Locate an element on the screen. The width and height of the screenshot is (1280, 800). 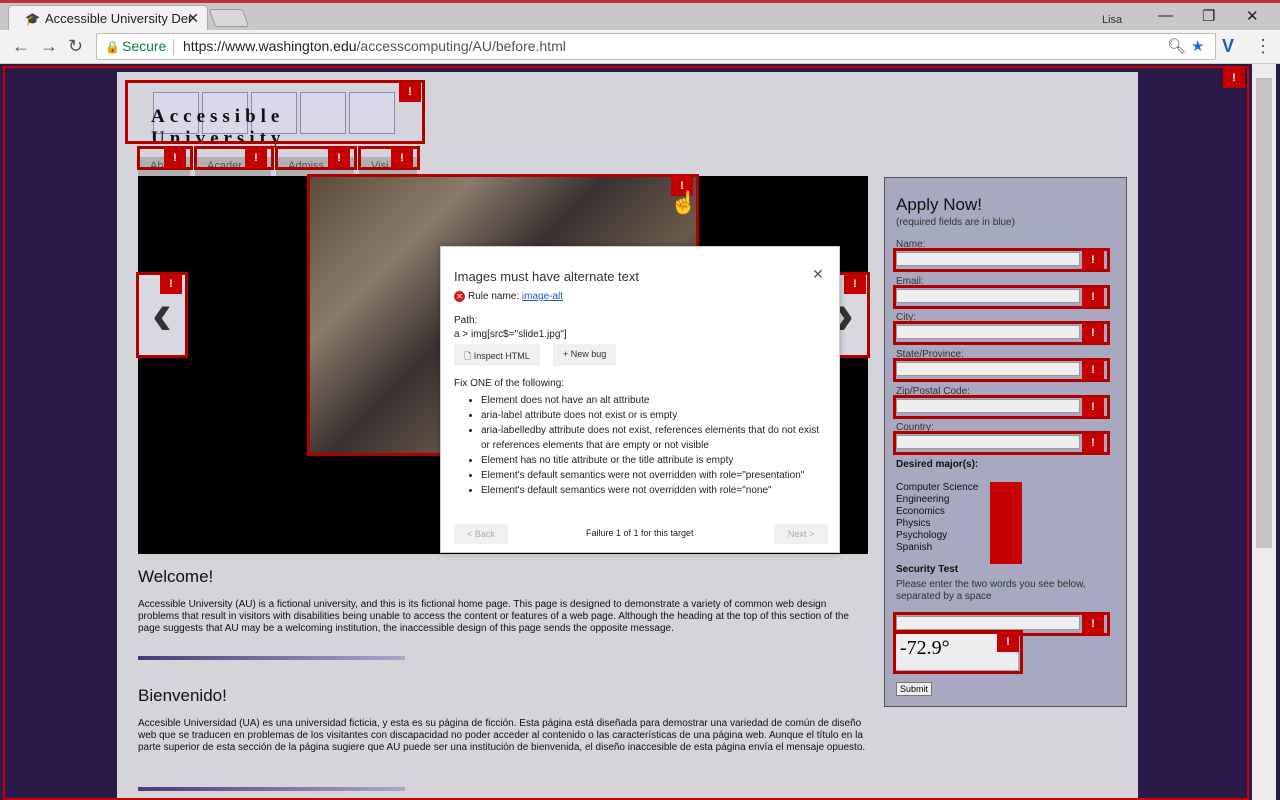
fix-item: Element does not have an alt attribute is located at coordinates (653, 400).